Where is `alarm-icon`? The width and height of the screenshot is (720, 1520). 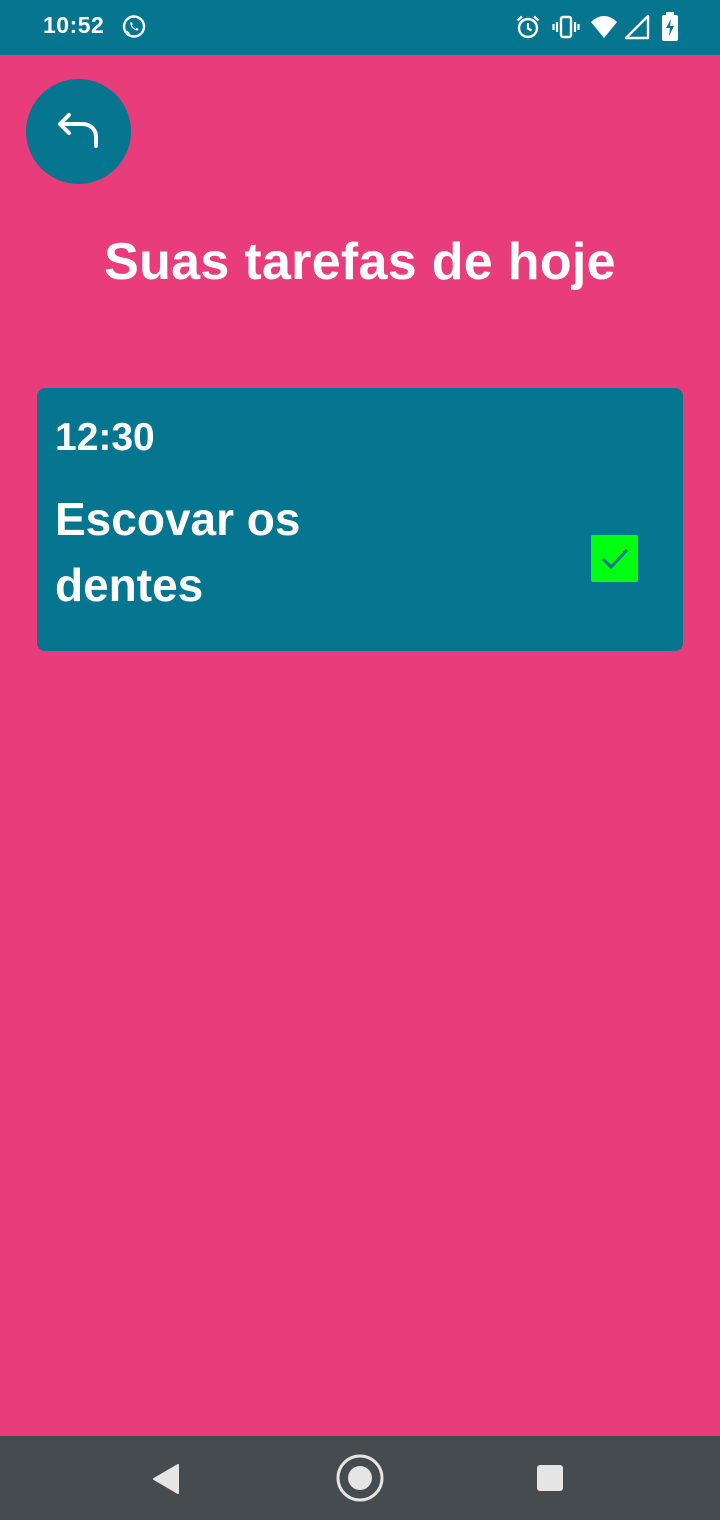 alarm-icon is located at coordinates (528, 29).